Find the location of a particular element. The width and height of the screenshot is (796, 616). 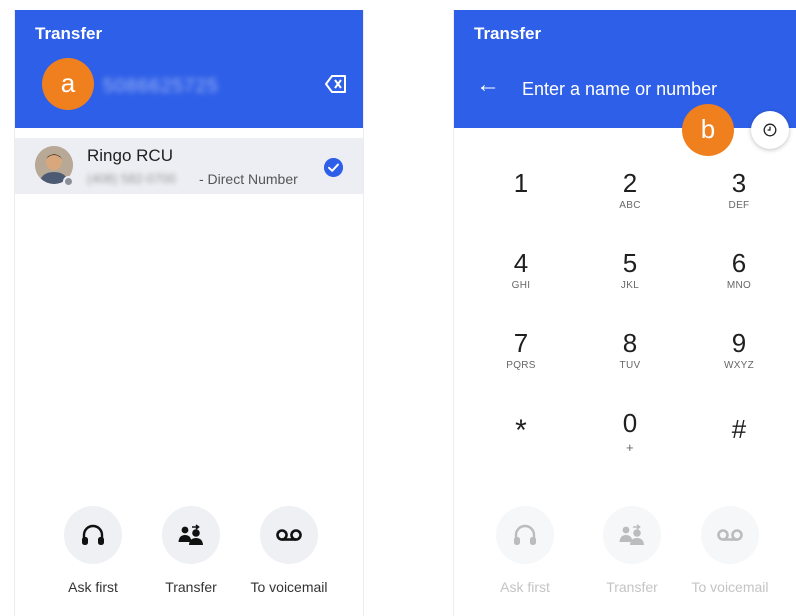

backspace-icon is located at coordinates (336, 84).